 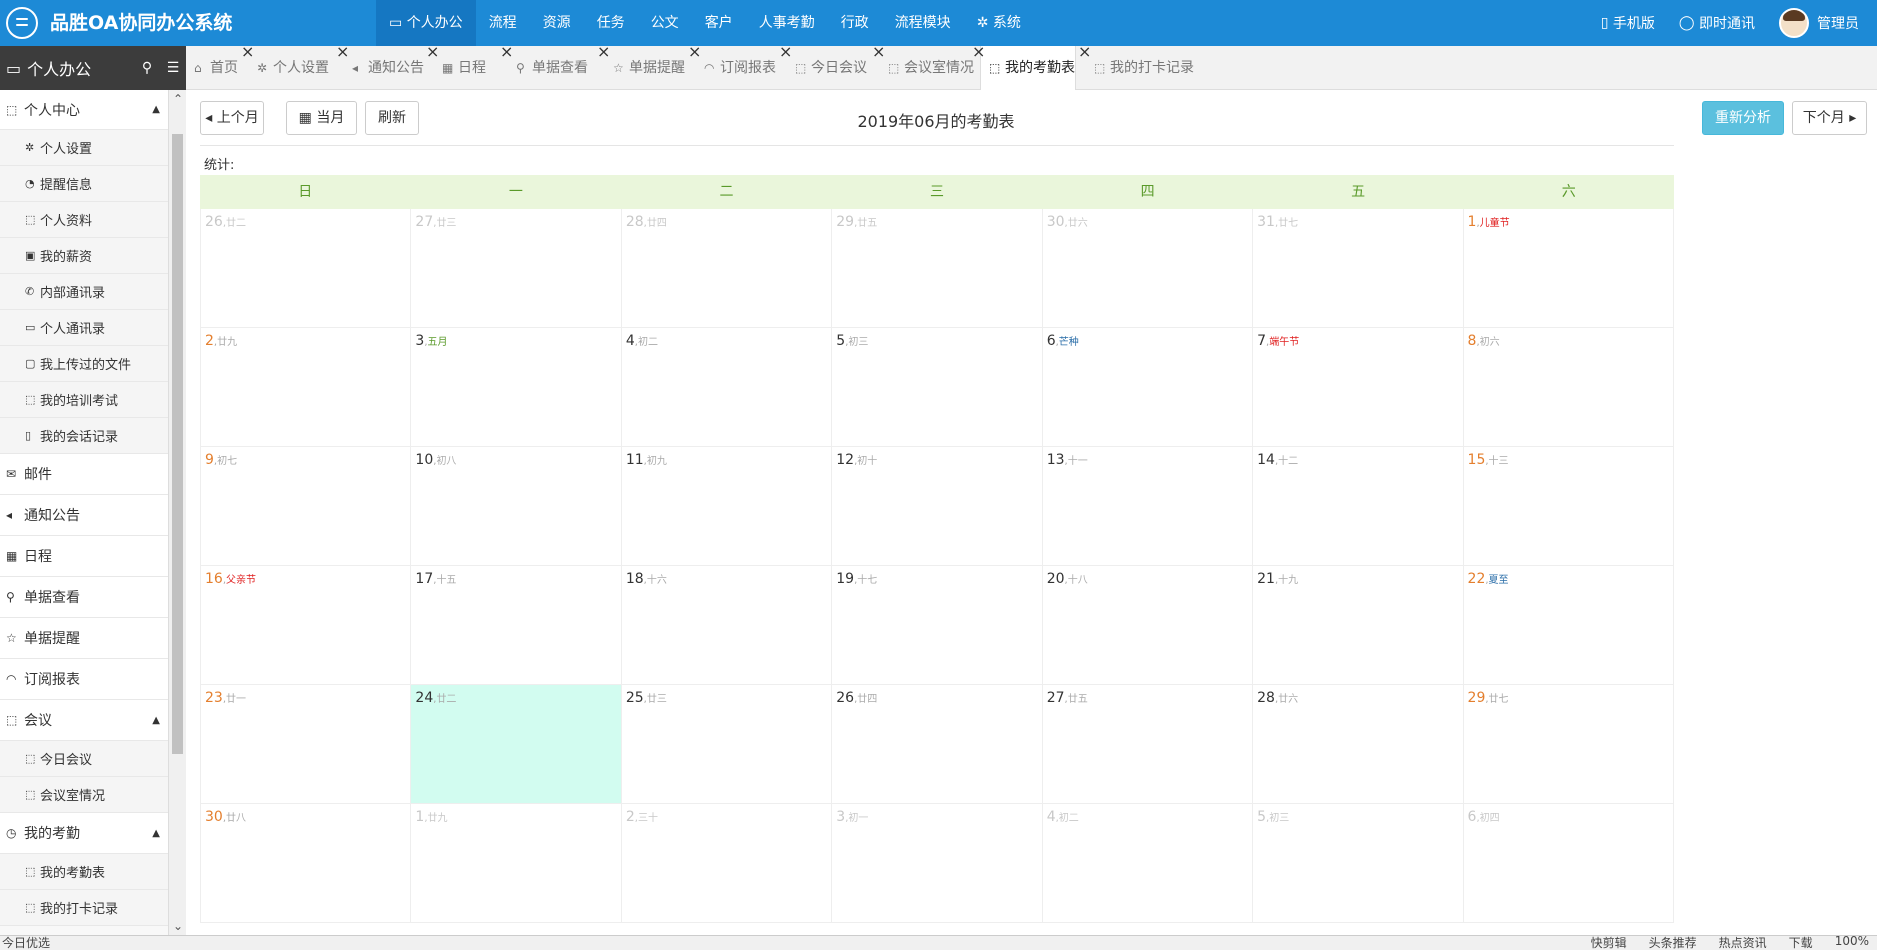 What do you see at coordinates (719, 23) in the screenshot?
I see `nav-item-5: 客户` at bounding box center [719, 23].